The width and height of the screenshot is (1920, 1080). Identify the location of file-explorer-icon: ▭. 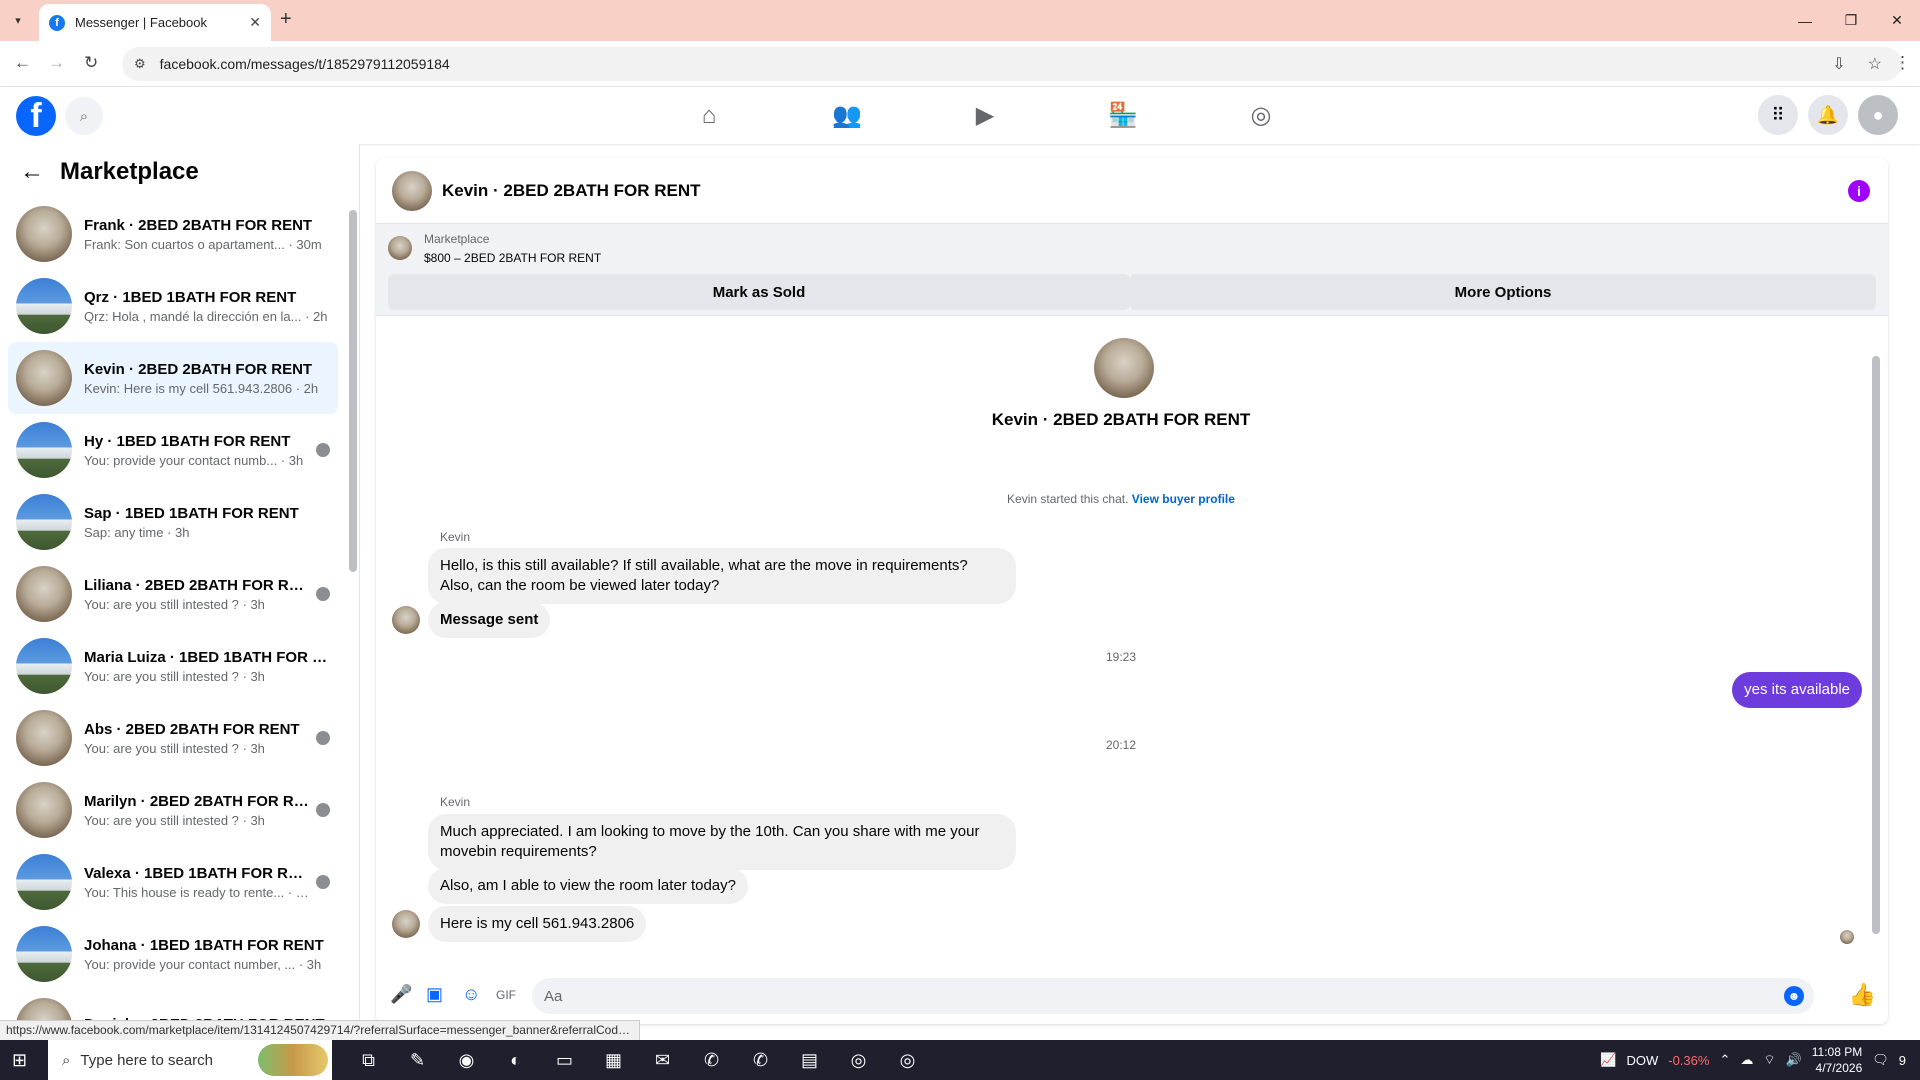
(564, 1060).